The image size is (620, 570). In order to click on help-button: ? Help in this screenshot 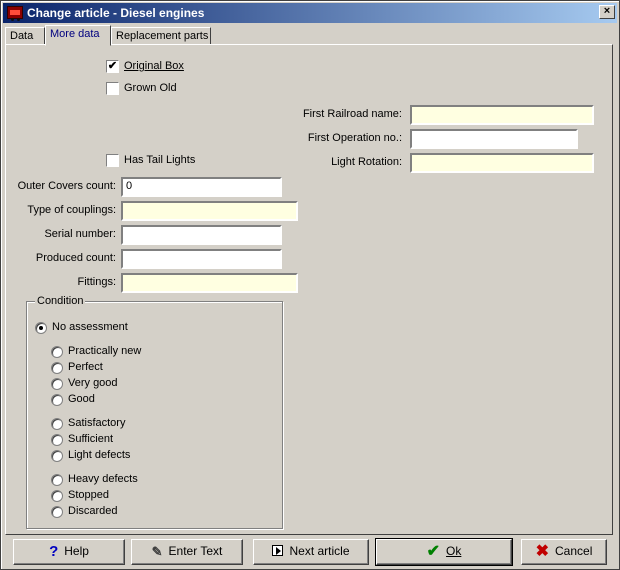, I will do `click(69, 552)`.